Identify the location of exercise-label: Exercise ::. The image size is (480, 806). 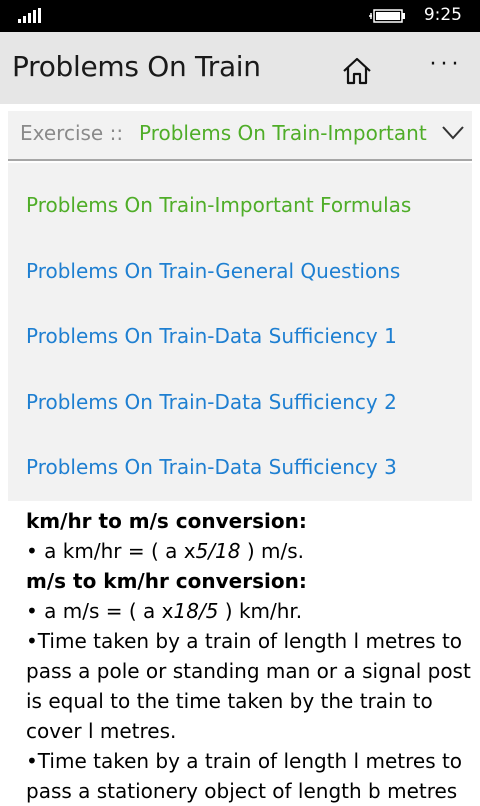
(72, 133).